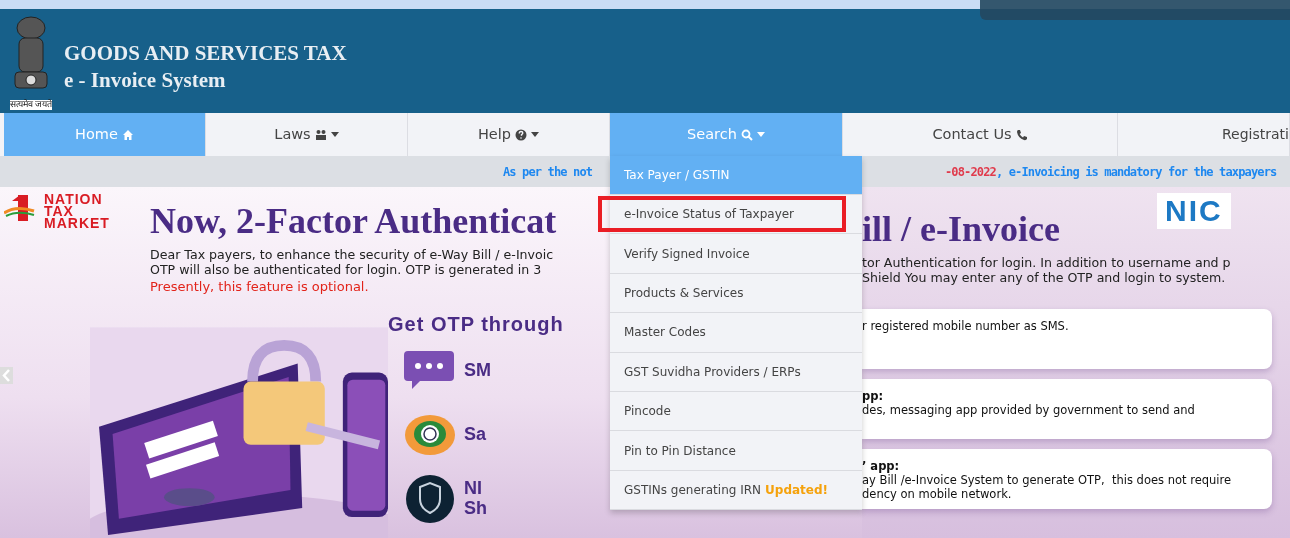 This screenshot has height=538, width=1290. I want to click on logo-text: NATION TAX MARKET, so click(77, 213).